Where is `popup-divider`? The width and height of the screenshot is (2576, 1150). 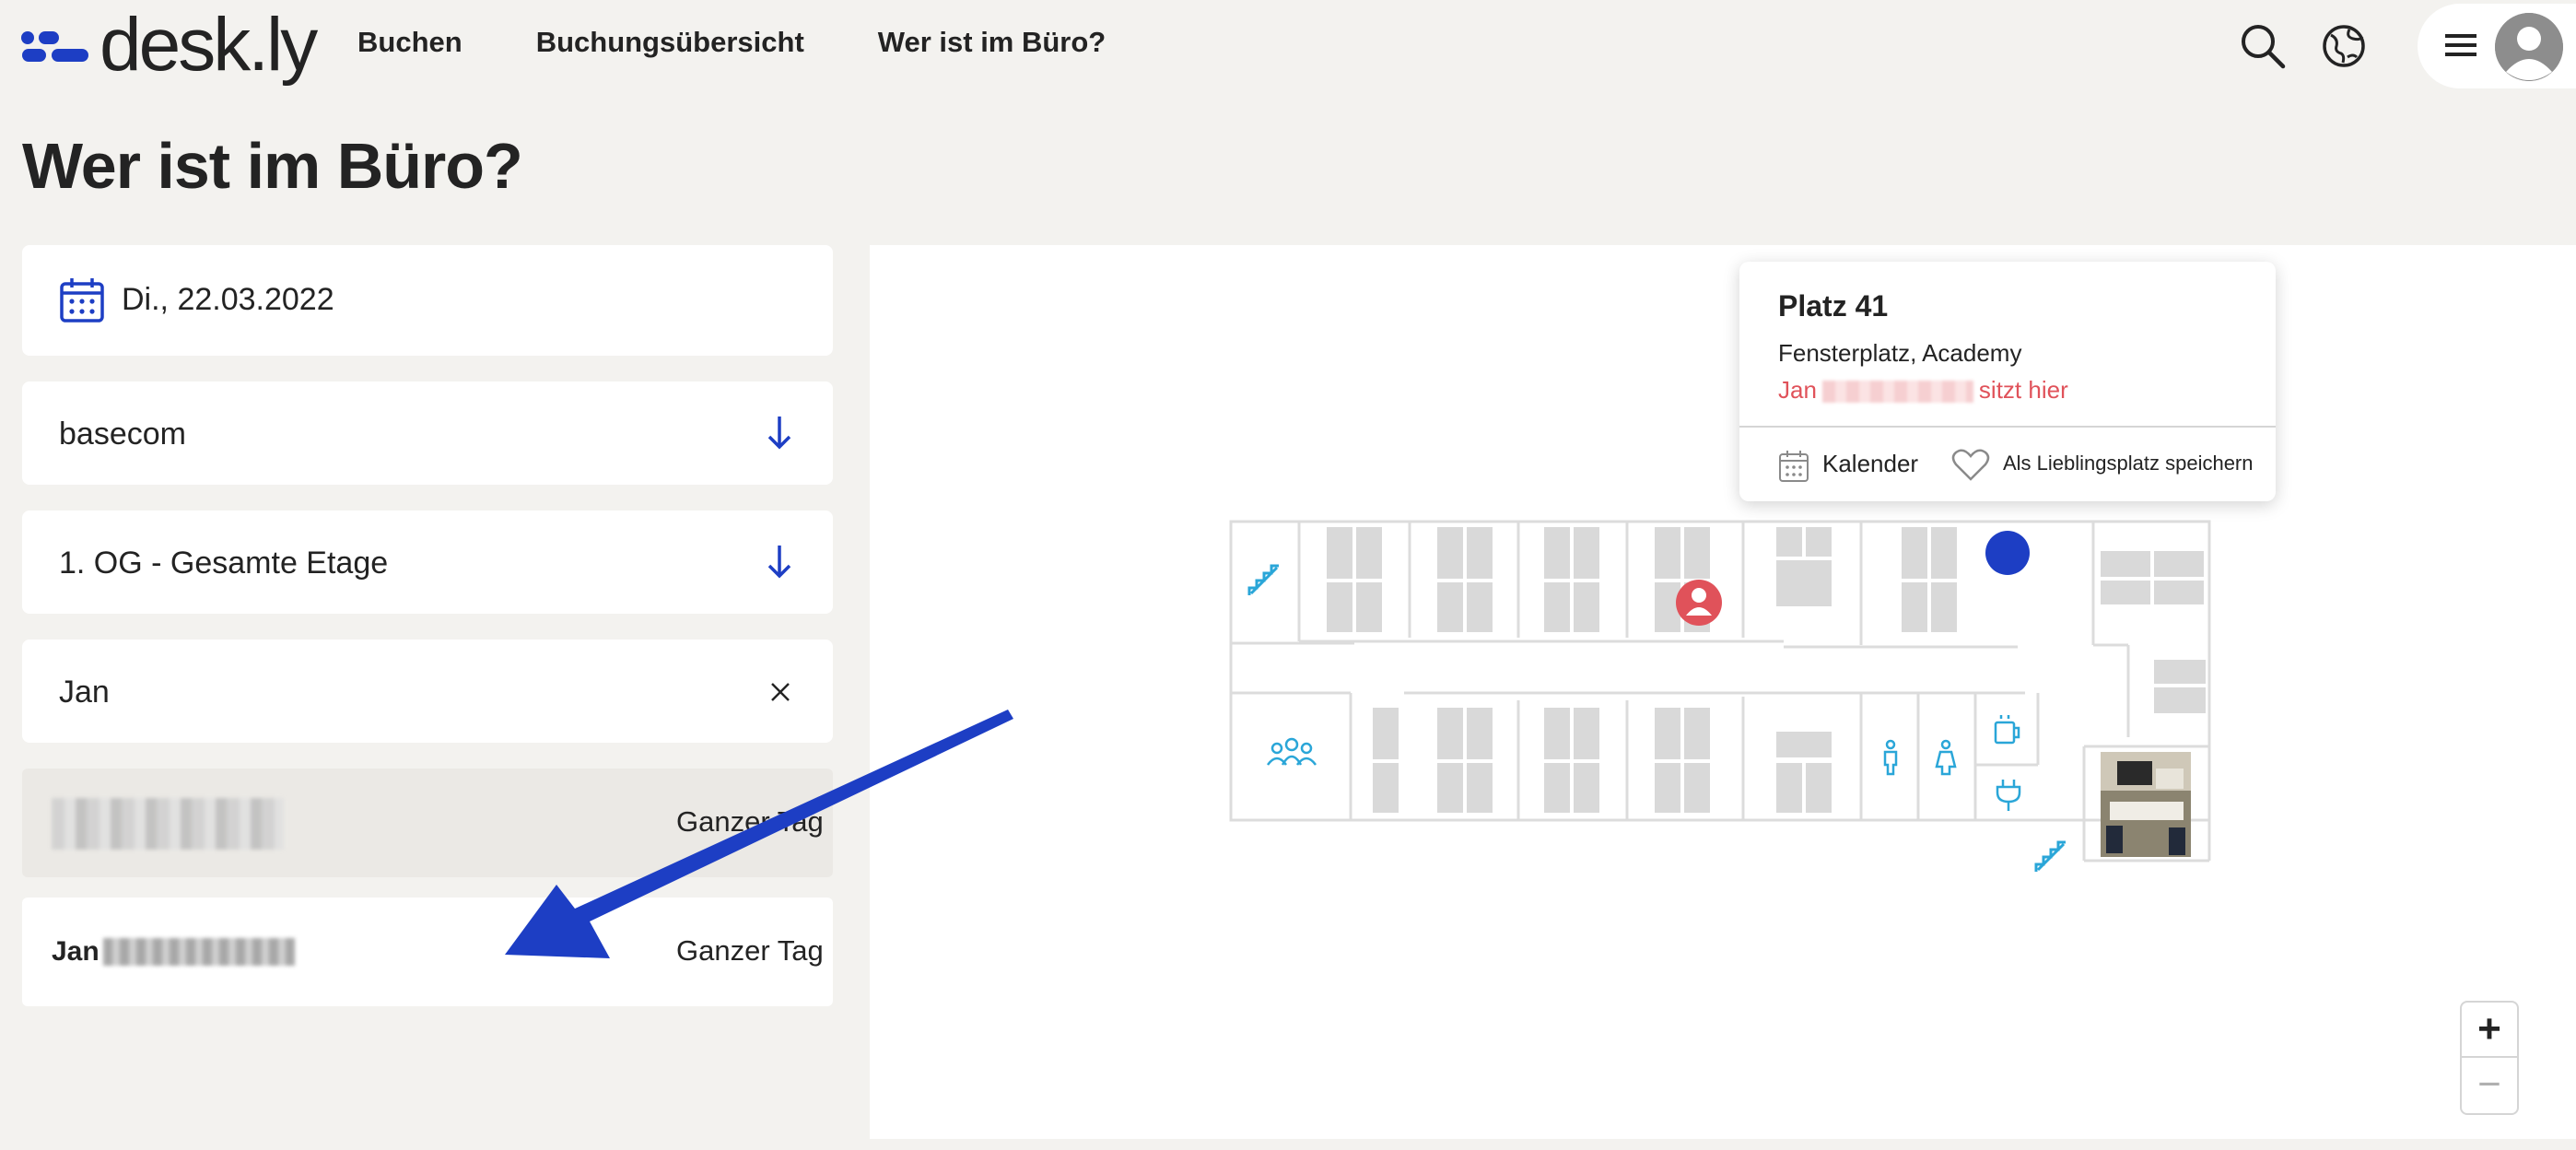
popup-divider is located at coordinates (2008, 427).